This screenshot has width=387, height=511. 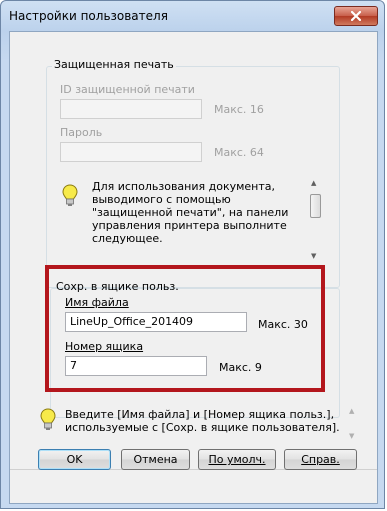 What do you see at coordinates (127, 89) in the screenshot?
I see `secure-print-id-label: ID защищенной печати` at bounding box center [127, 89].